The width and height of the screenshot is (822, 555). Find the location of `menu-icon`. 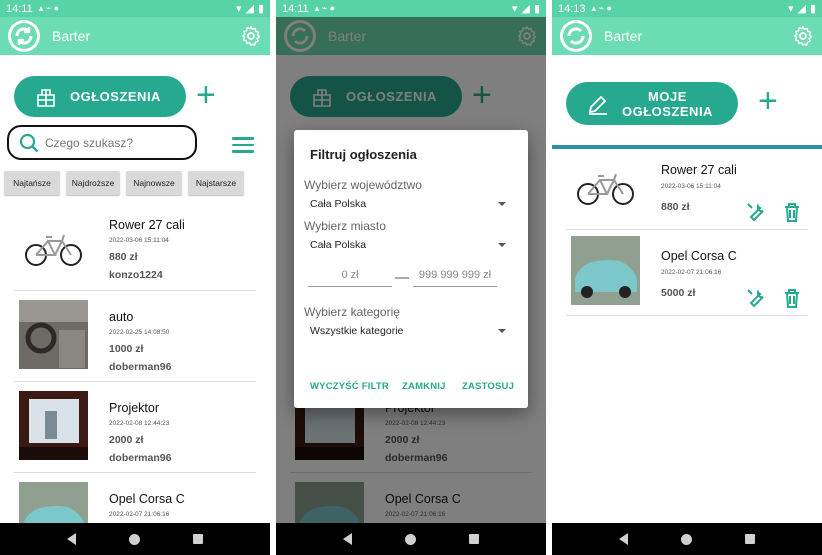

menu-icon is located at coordinates (243, 147).